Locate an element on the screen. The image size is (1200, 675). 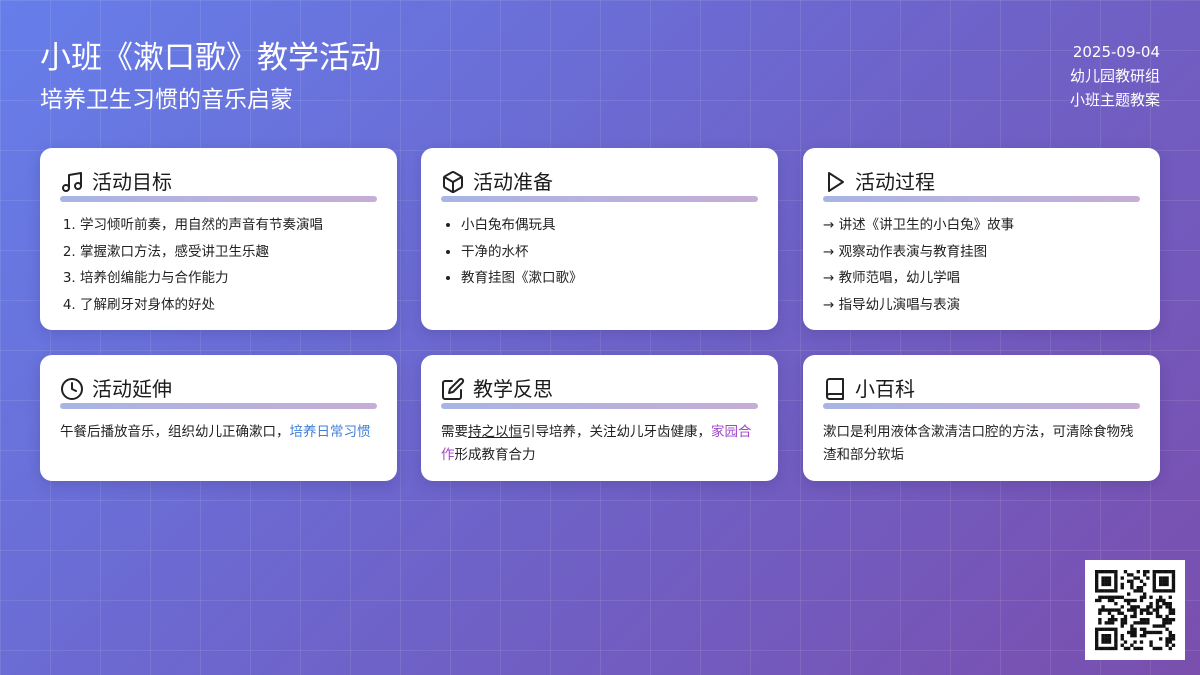
reflection-text-3: 形成教育合力 is located at coordinates (495, 455).